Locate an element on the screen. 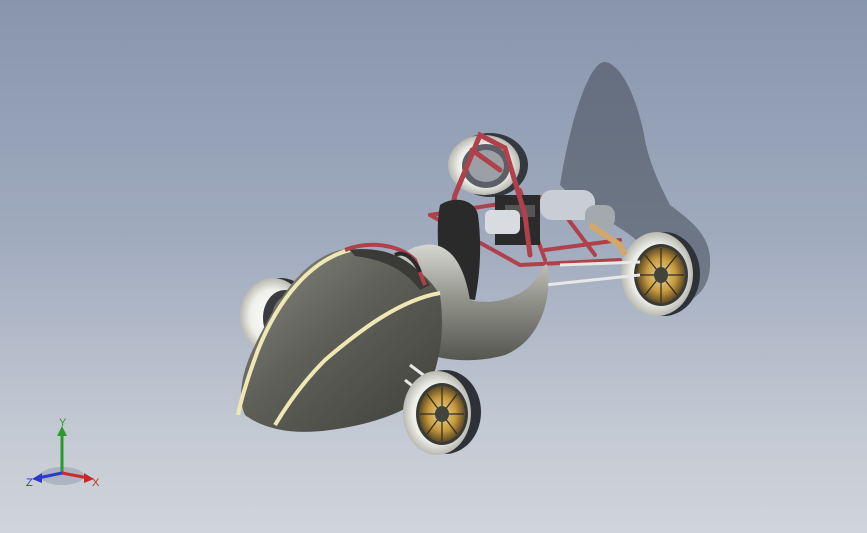  rear-left-wheel is located at coordinates (660, 274).